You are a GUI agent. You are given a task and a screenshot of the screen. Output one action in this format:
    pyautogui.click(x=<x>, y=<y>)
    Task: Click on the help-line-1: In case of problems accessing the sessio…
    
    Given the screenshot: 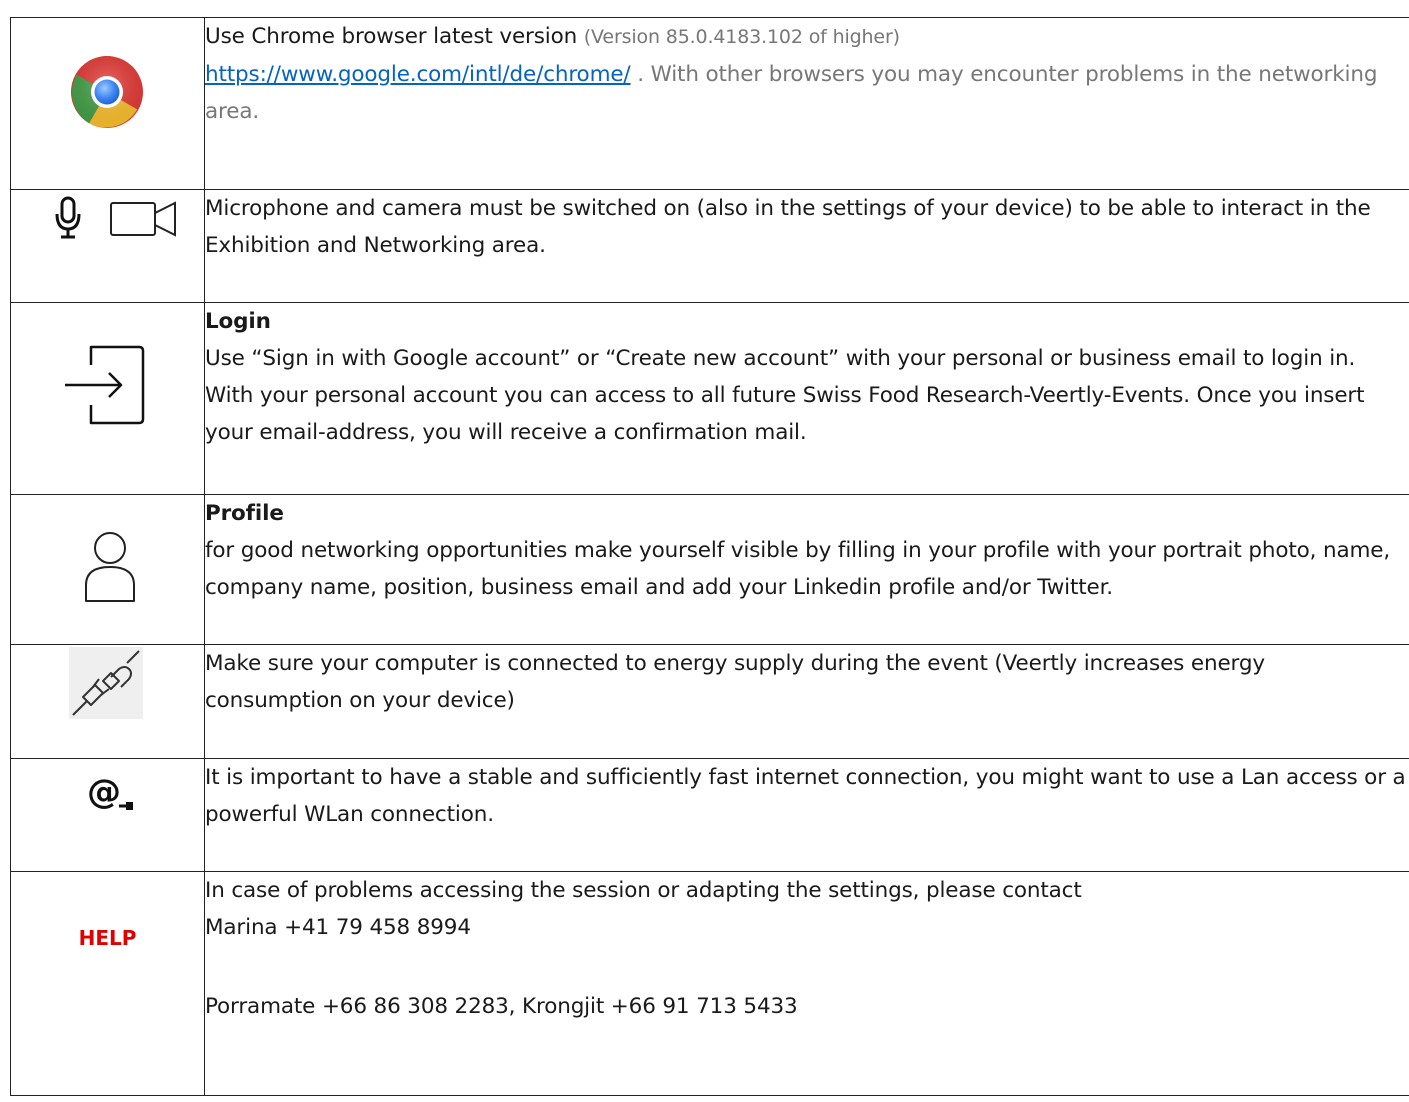 What is the action you would take?
    pyautogui.click(x=643, y=890)
    